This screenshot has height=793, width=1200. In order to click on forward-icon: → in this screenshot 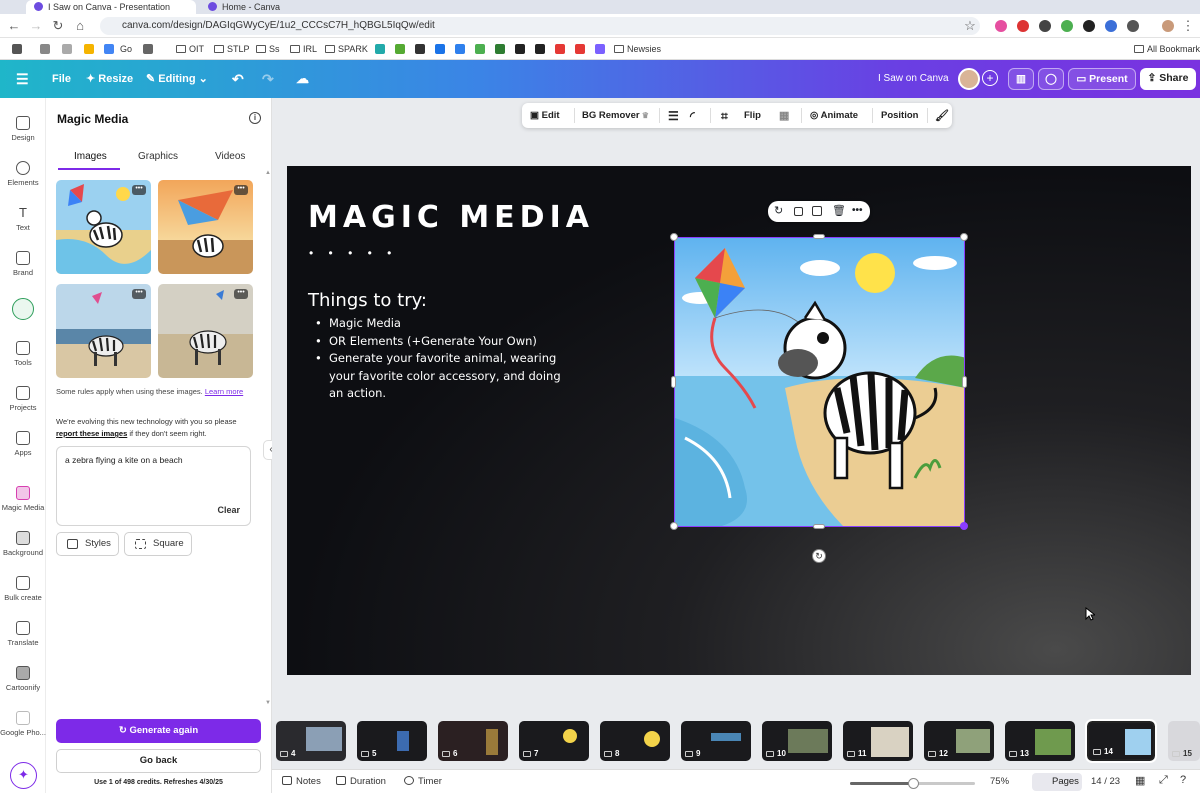, I will do `click(36, 26)`.